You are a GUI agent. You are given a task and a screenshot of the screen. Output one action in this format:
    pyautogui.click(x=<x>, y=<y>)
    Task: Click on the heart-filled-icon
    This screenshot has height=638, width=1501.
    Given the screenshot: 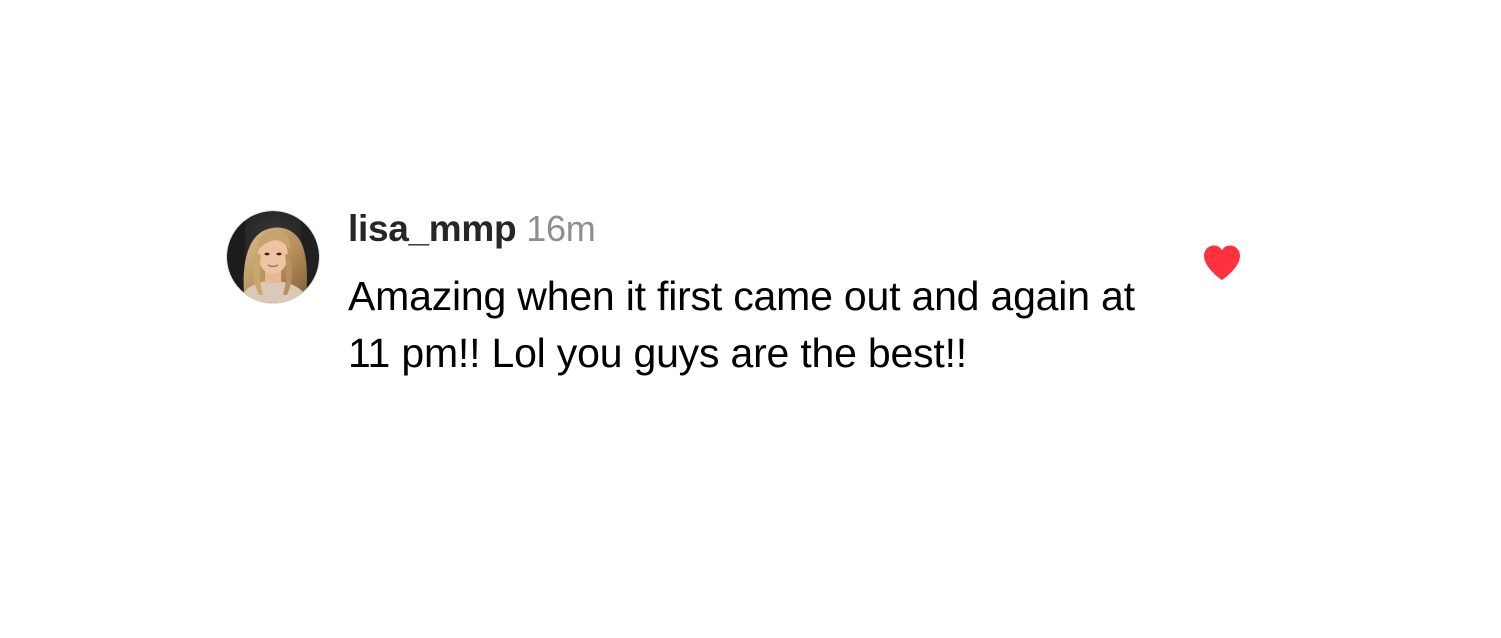 What is the action you would take?
    pyautogui.click(x=1222, y=262)
    